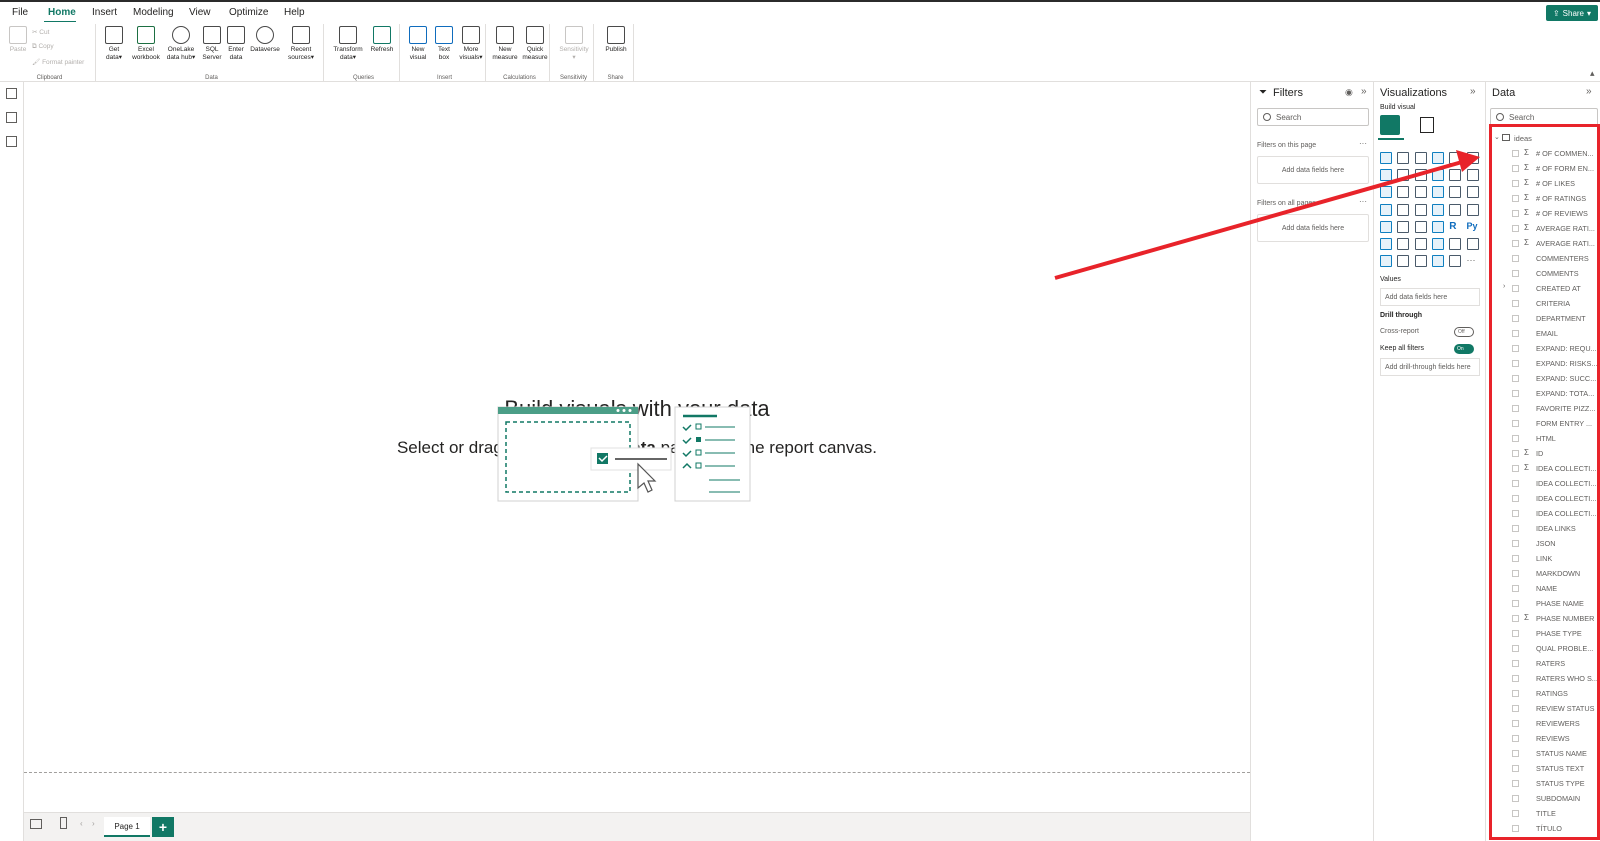  Describe the element at coordinates (181, 44) in the screenshot. I see `onelake-data-hub-button: OneLake data hub▾` at that location.